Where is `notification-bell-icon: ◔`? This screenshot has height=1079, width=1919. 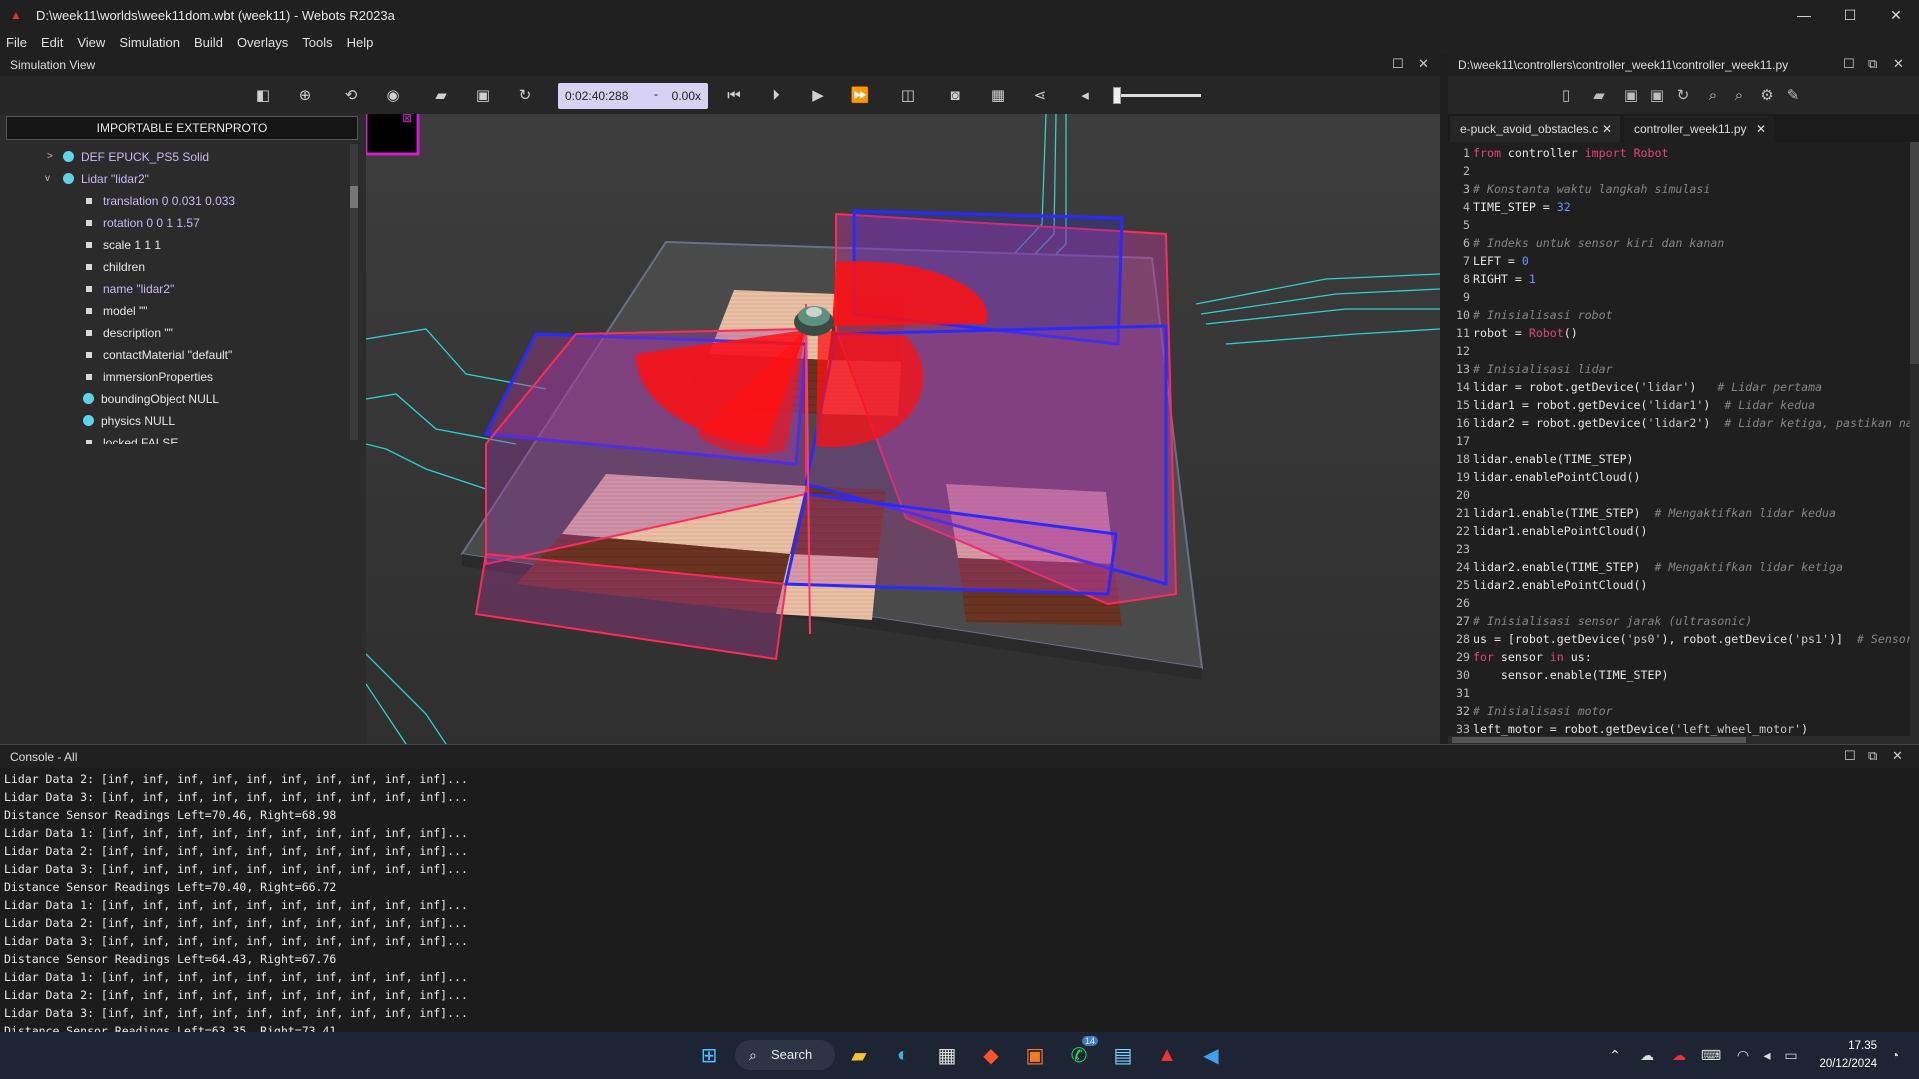 notification-bell-icon: ◔ is located at coordinates (1895, 1055).